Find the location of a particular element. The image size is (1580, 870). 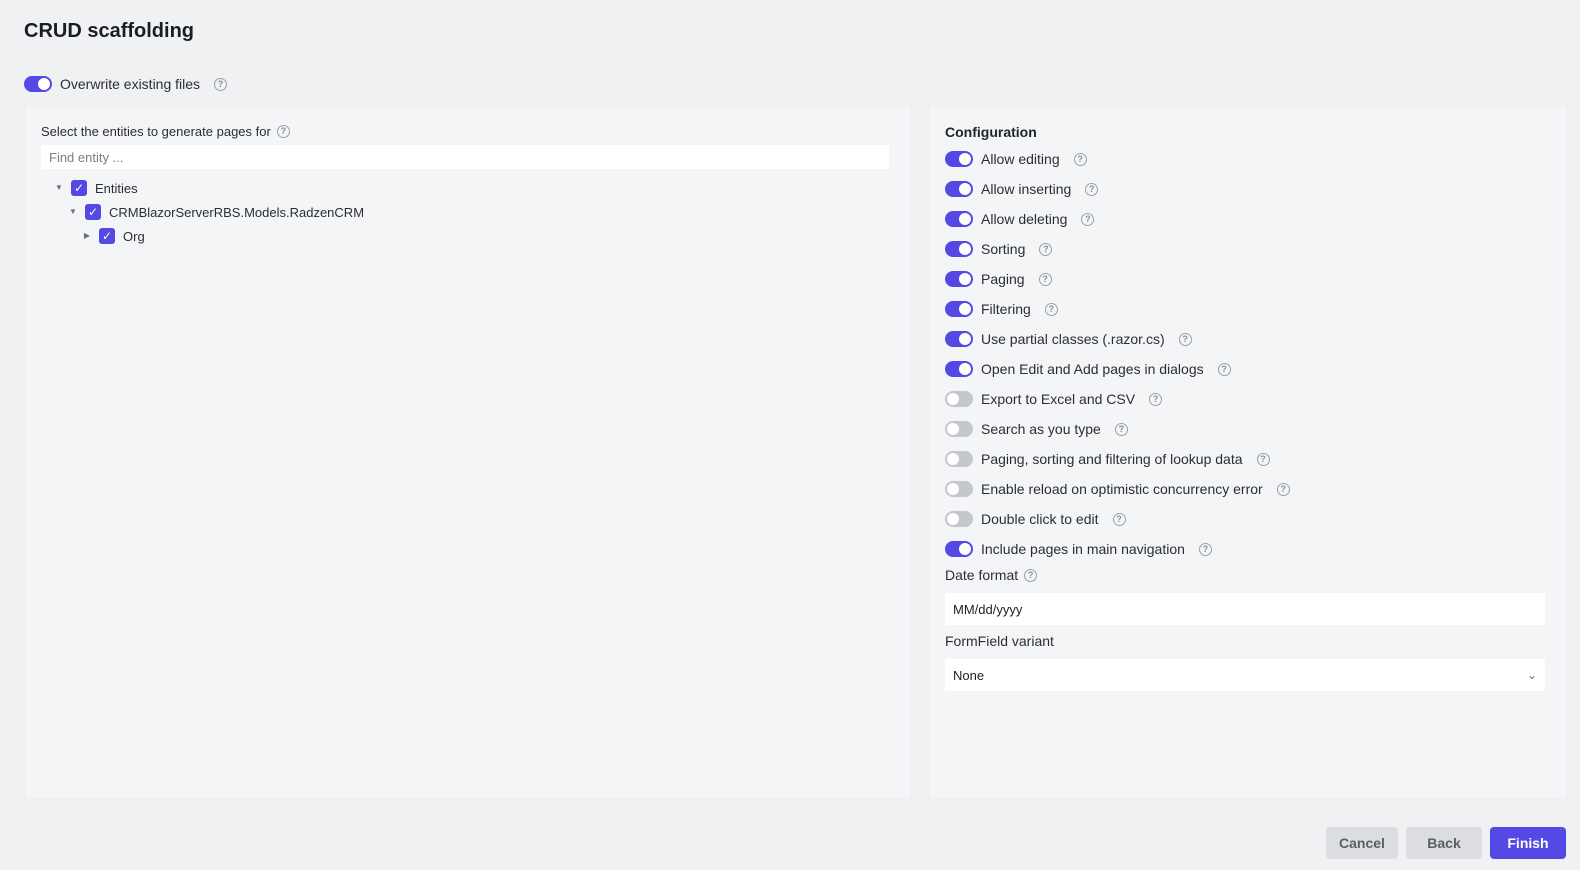

formfield-variant-select: None ⌄ is located at coordinates (1245, 675).